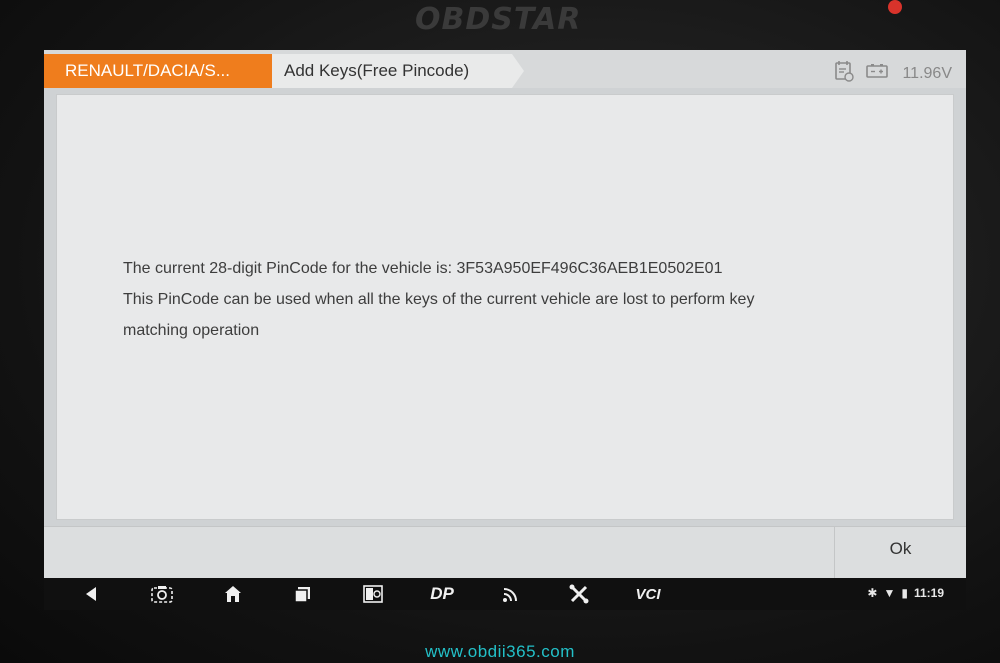  I want to click on ok-button: Ok, so click(900, 553).